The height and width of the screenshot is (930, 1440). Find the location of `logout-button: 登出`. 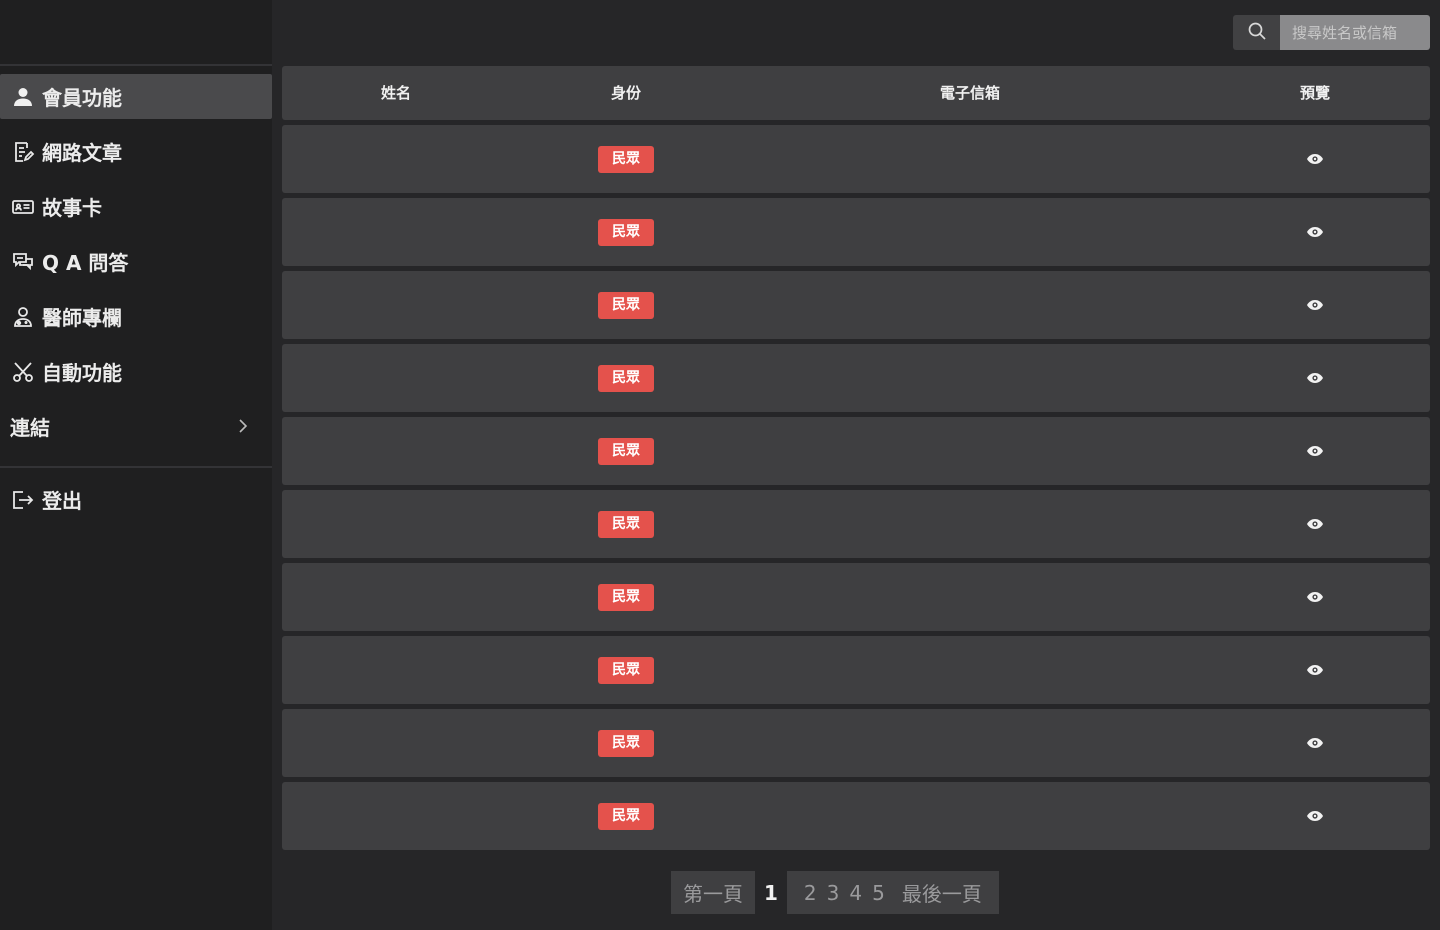

logout-button: 登出 is located at coordinates (136, 499).